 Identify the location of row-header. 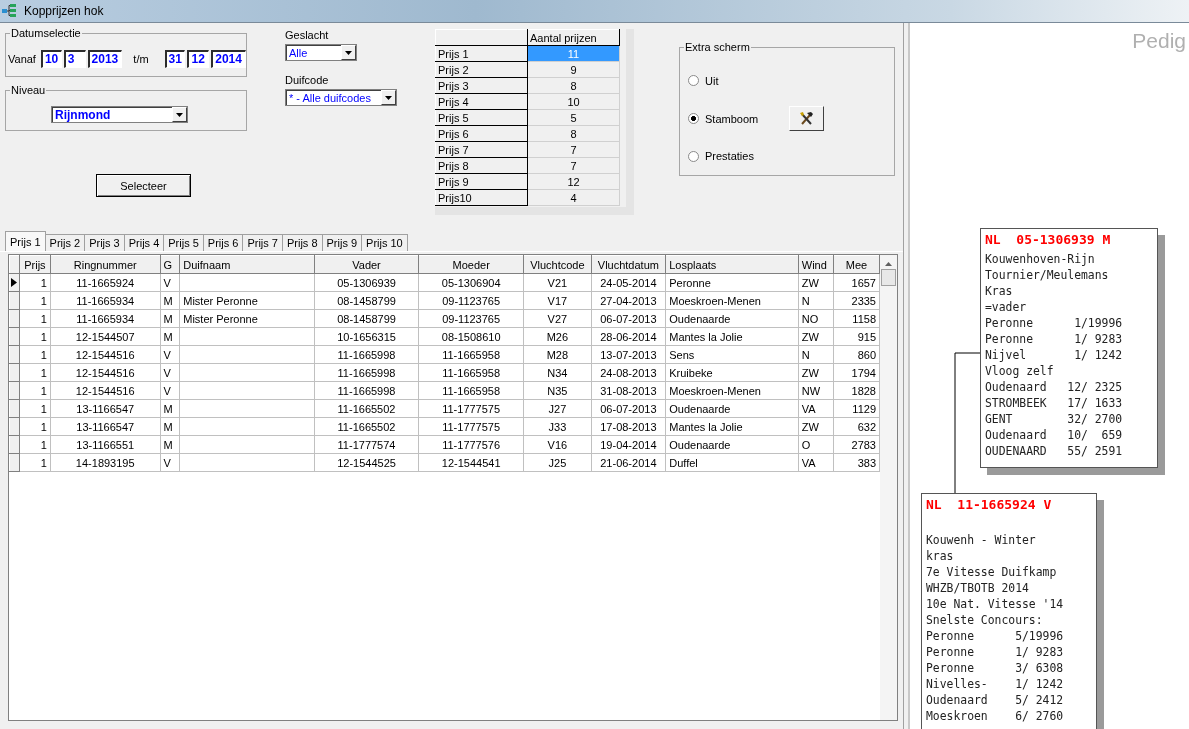
(14, 282).